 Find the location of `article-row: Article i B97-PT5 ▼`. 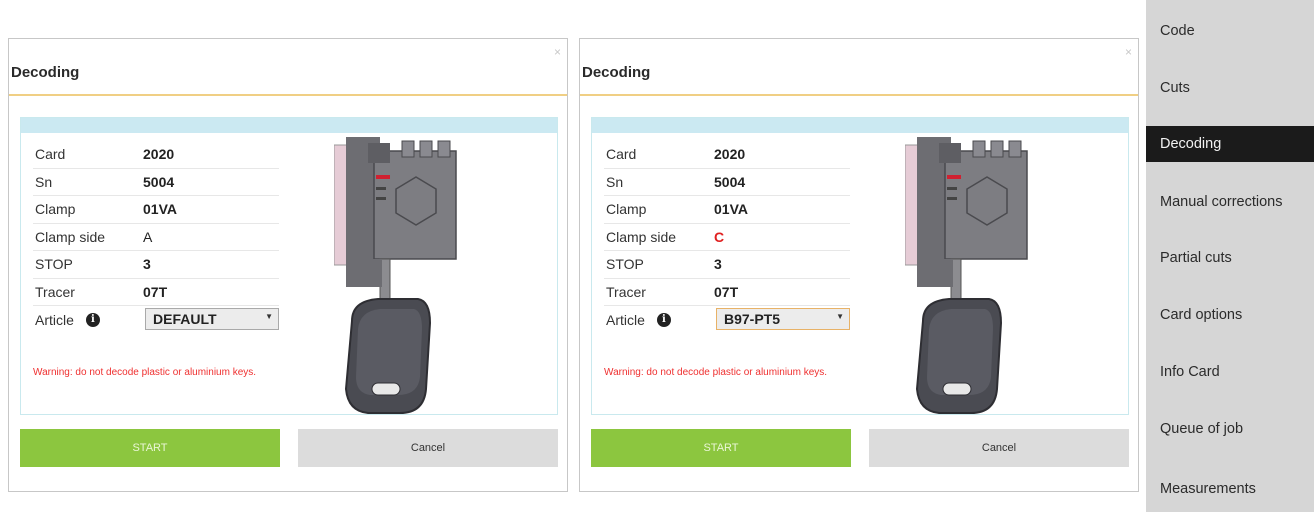

article-row: Article i B97-PT5 ▼ is located at coordinates (727, 320).